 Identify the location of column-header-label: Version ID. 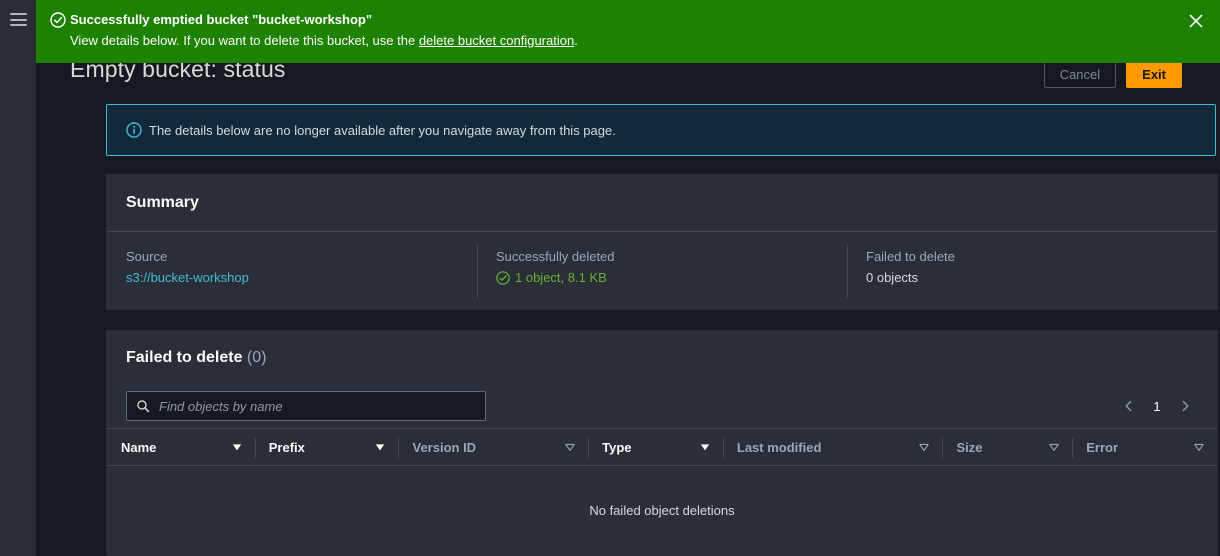
(444, 447).